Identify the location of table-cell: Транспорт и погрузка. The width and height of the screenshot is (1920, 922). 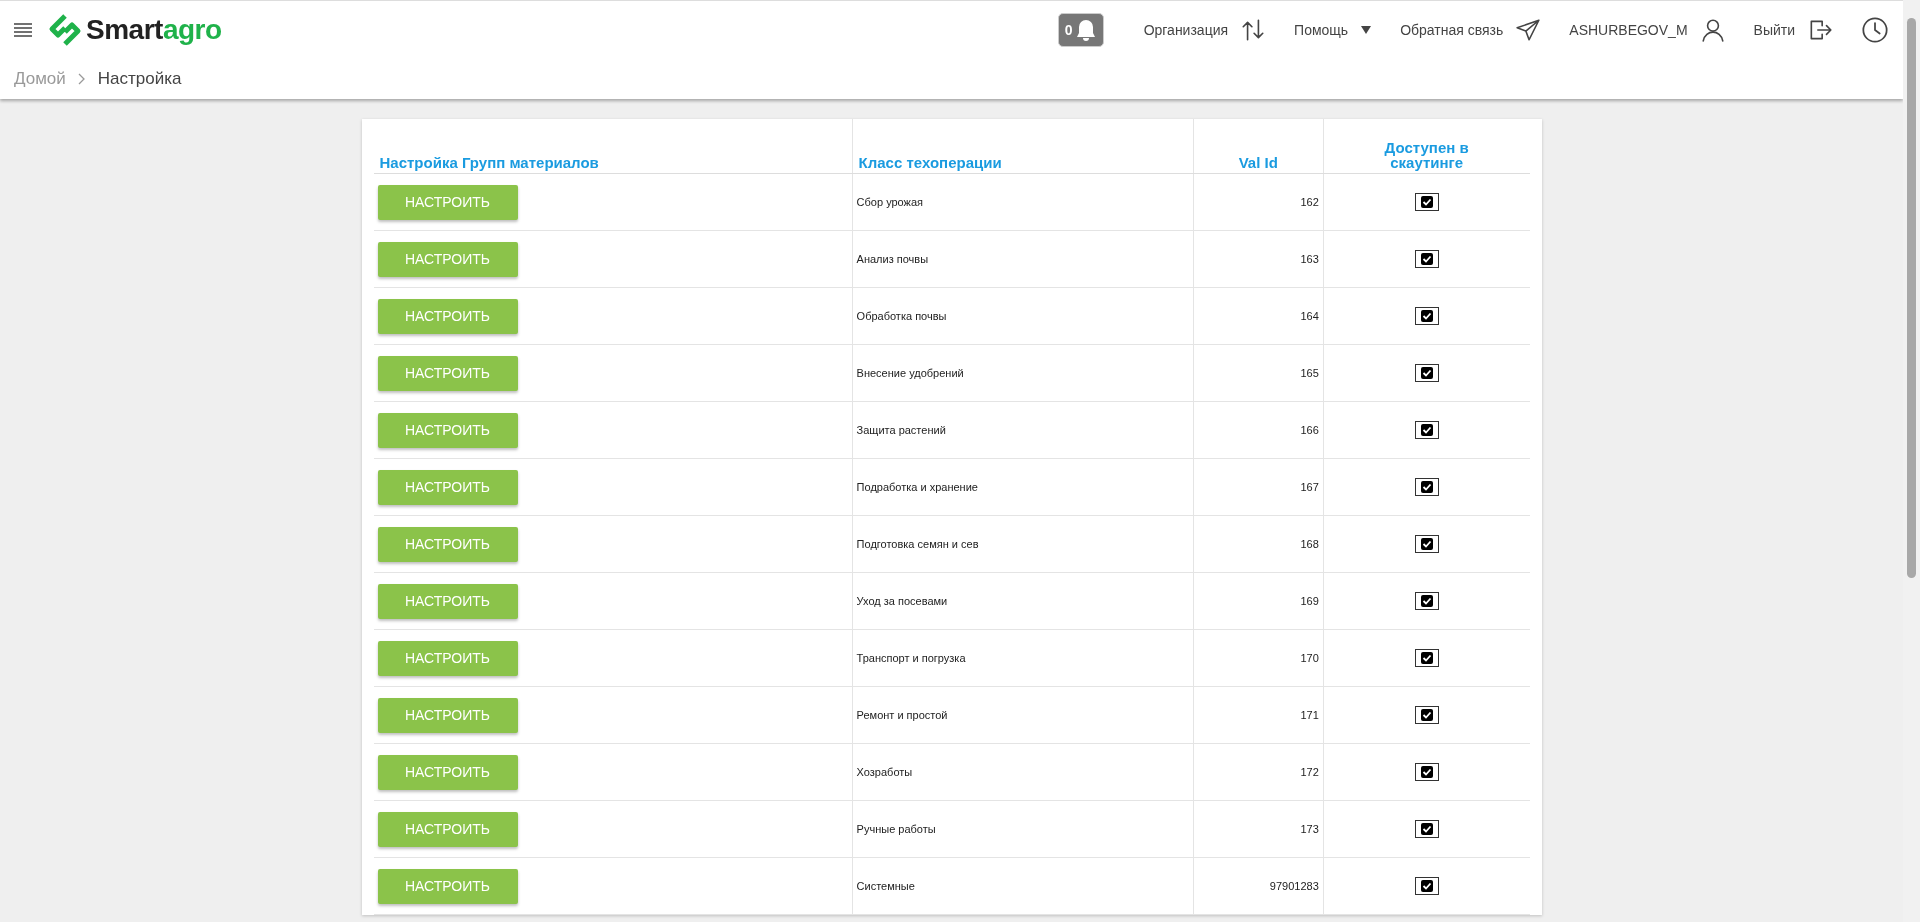
(911, 658).